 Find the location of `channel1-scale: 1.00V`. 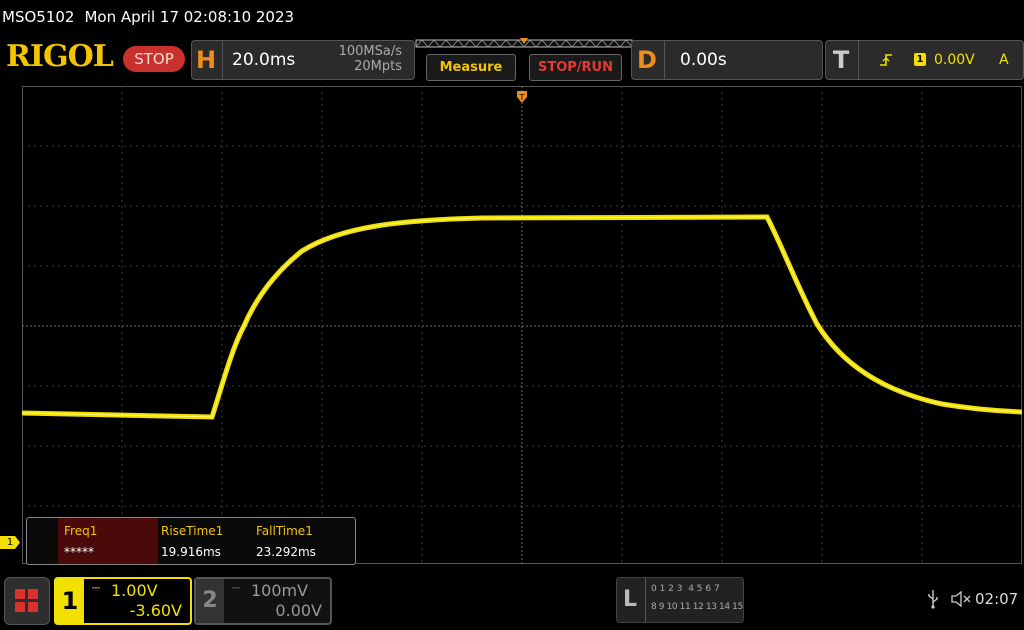

channel1-scale: 1.00V is located at coordinates (134, 590).